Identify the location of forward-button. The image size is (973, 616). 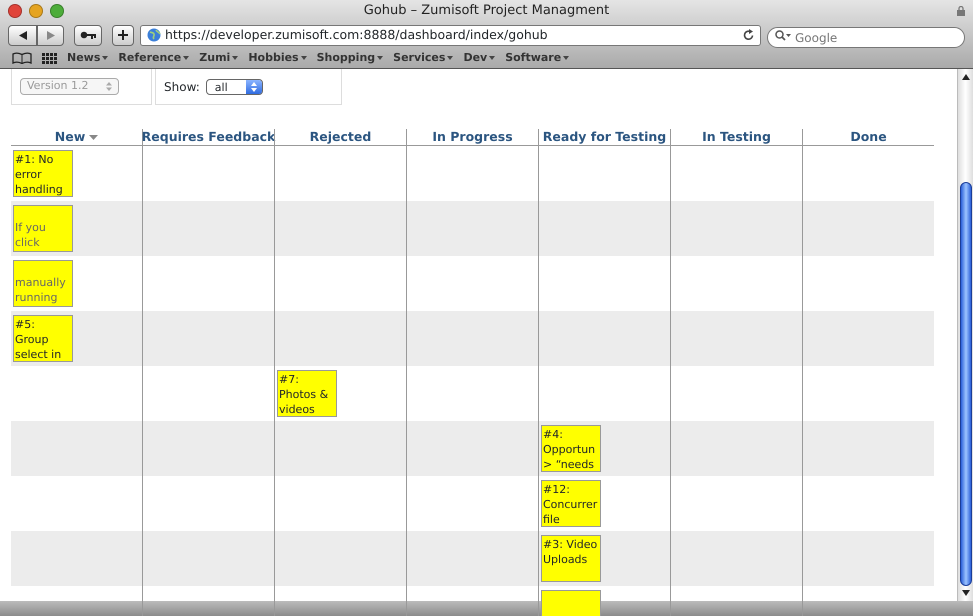
(50, 35).